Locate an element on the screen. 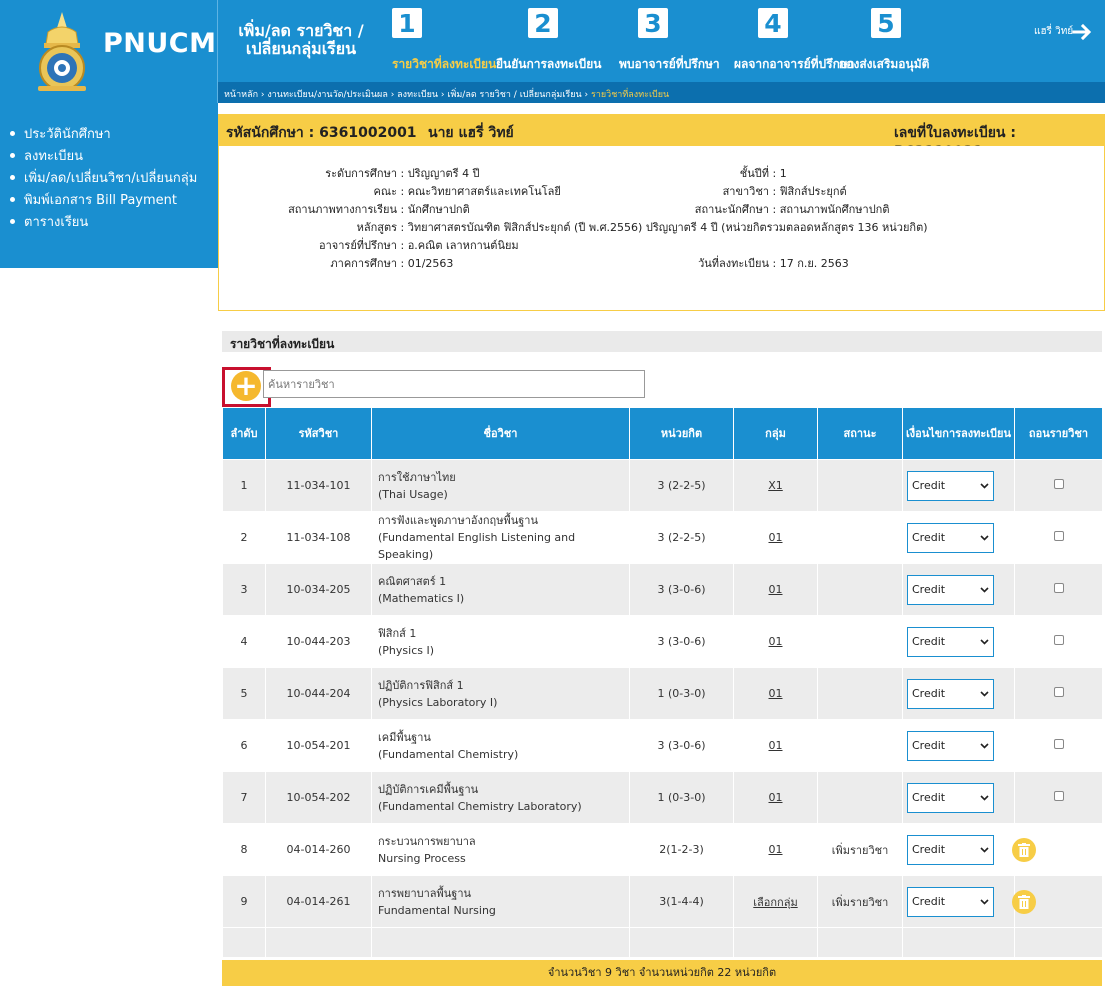  info-faculty: คณะ : คณะวิทยาศาสตร์และเทคโนโลยี is located at coordinates (394, 191).